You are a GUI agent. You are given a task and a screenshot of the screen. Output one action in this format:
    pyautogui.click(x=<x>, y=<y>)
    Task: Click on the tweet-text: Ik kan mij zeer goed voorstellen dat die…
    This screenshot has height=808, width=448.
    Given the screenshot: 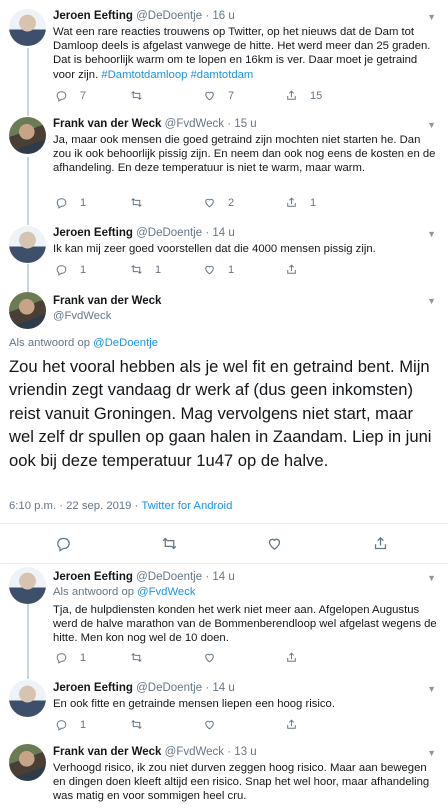 What is the action you would take?
    pyautogui.click(x=214, y=249)
    